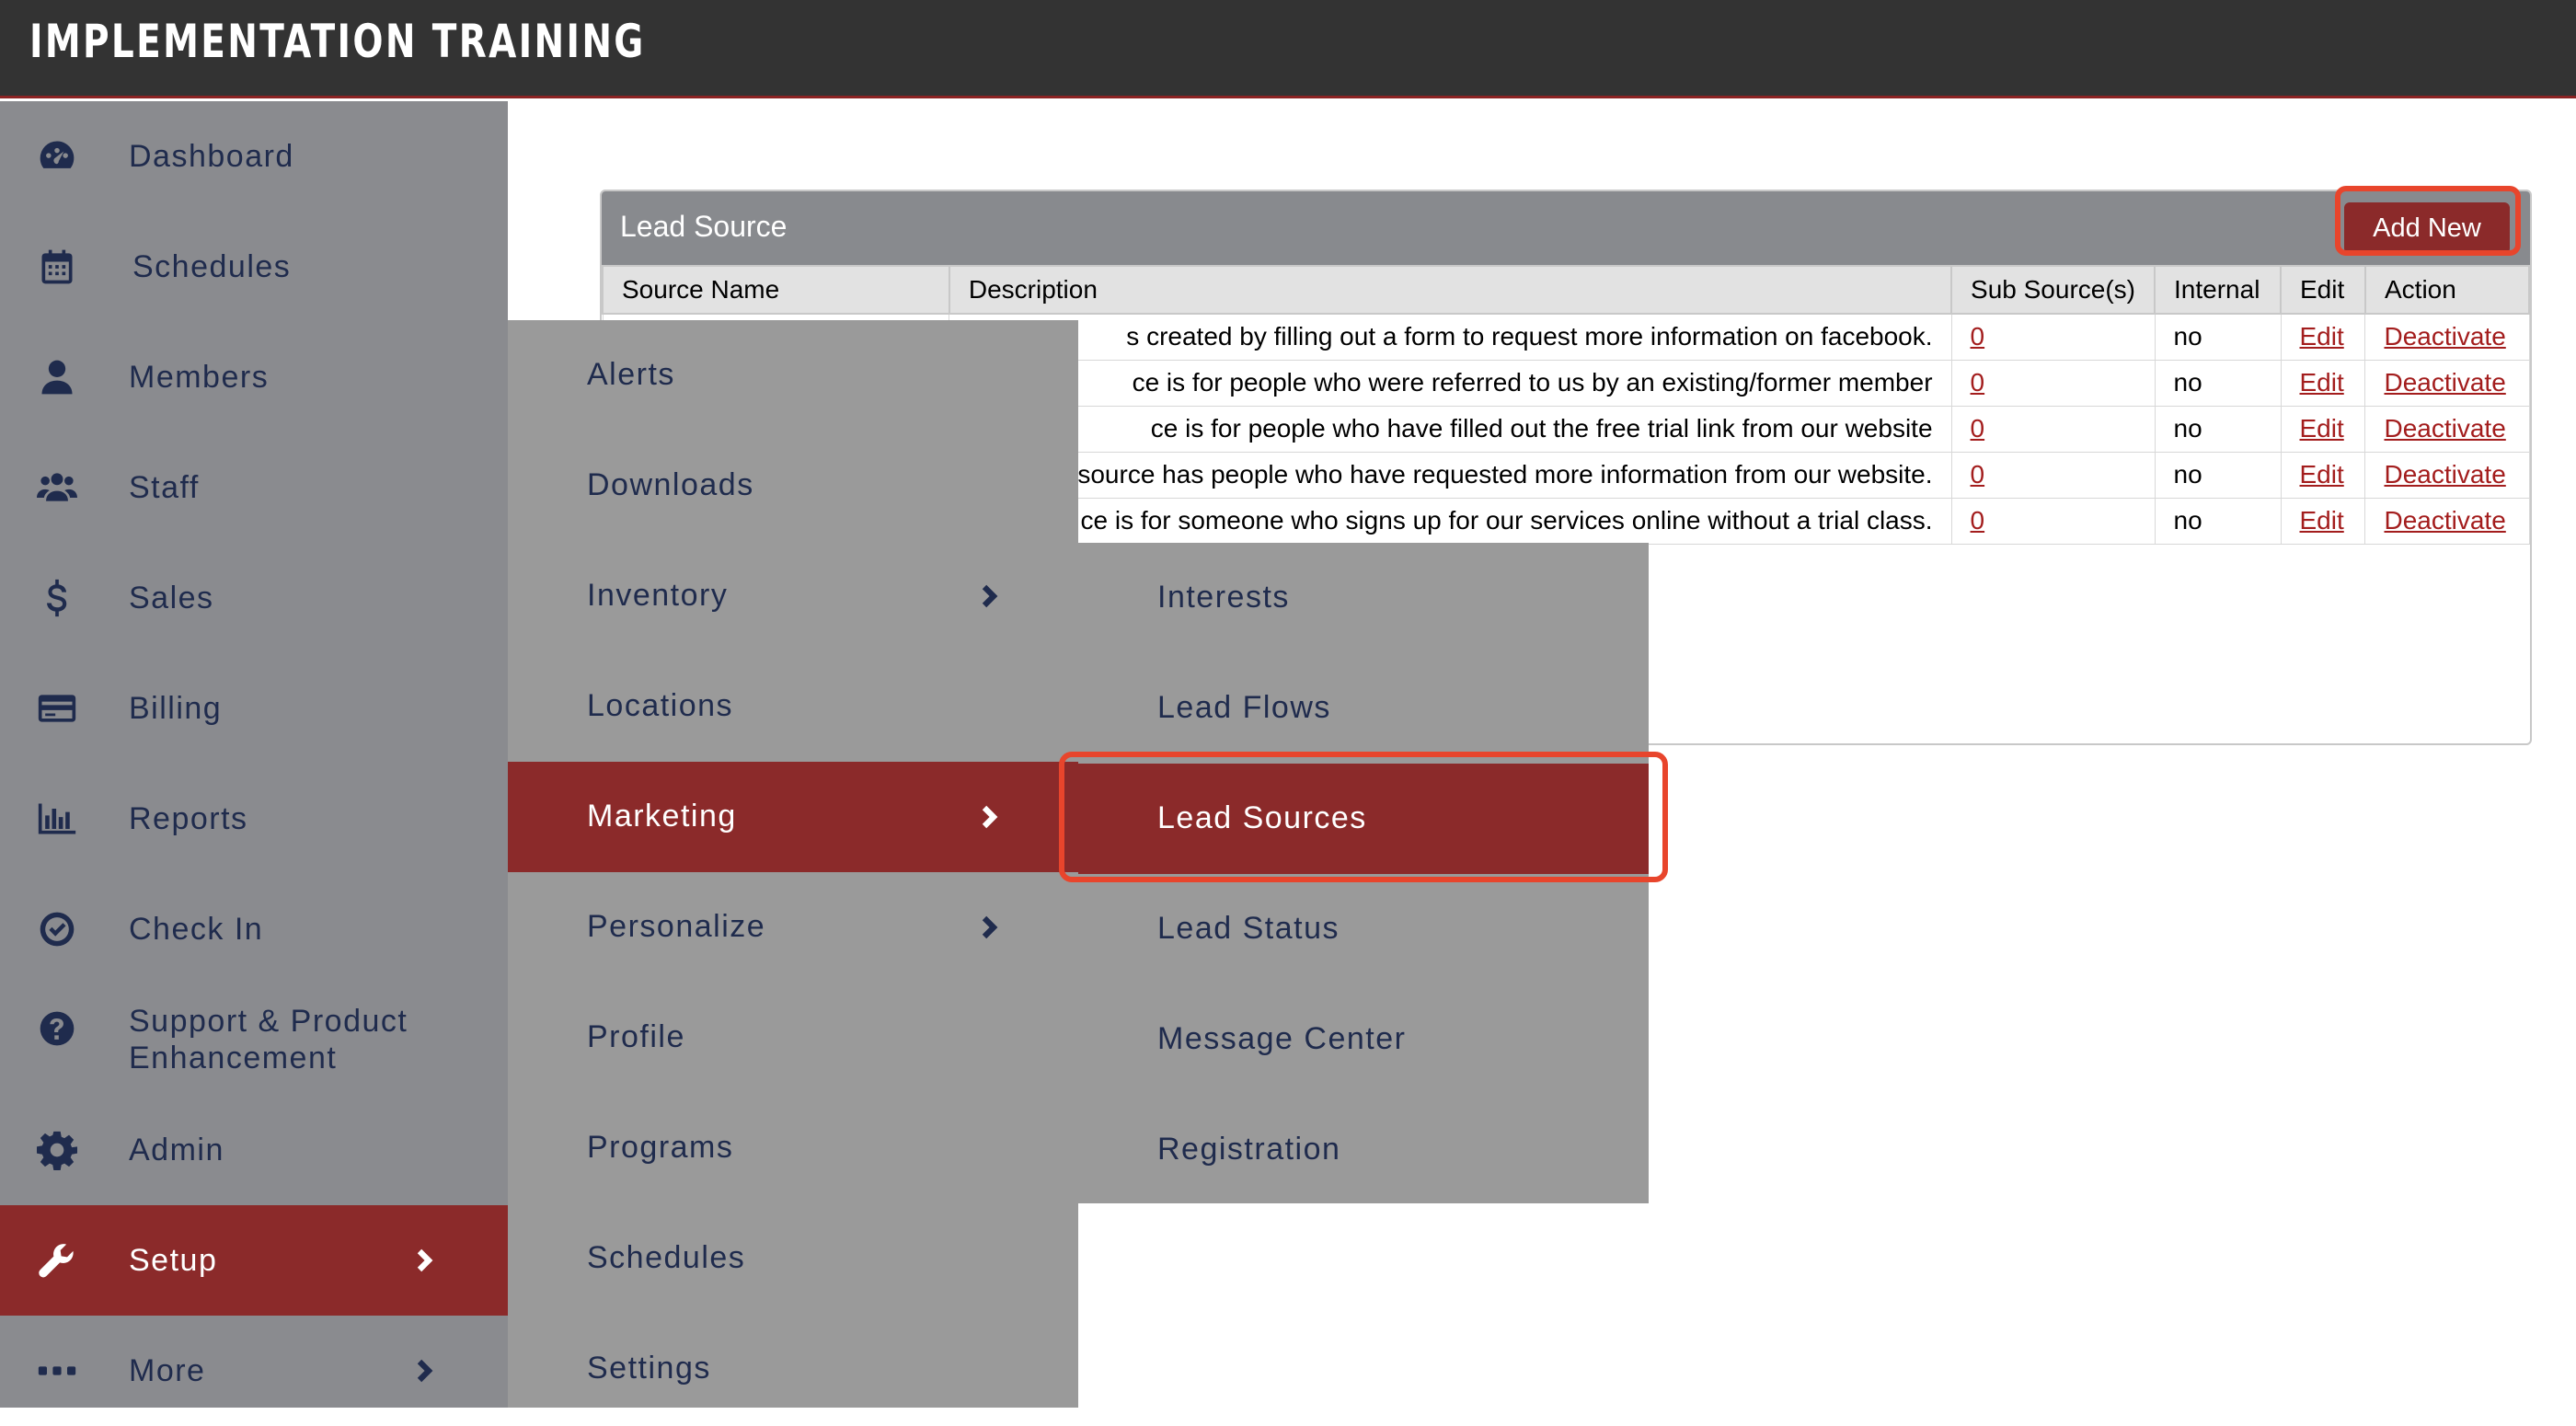 The height and width of the screenshot is (1426, 2576). Describe the element at coordinates (57, 708) in the screenshot. I see `credit-card-icon` at that location.